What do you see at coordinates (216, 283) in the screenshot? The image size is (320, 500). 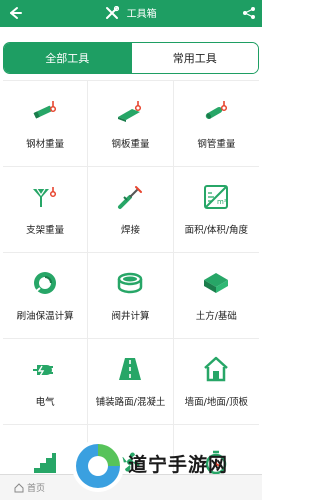 I see `earthwork-icon` at bounding box center [216, 283].